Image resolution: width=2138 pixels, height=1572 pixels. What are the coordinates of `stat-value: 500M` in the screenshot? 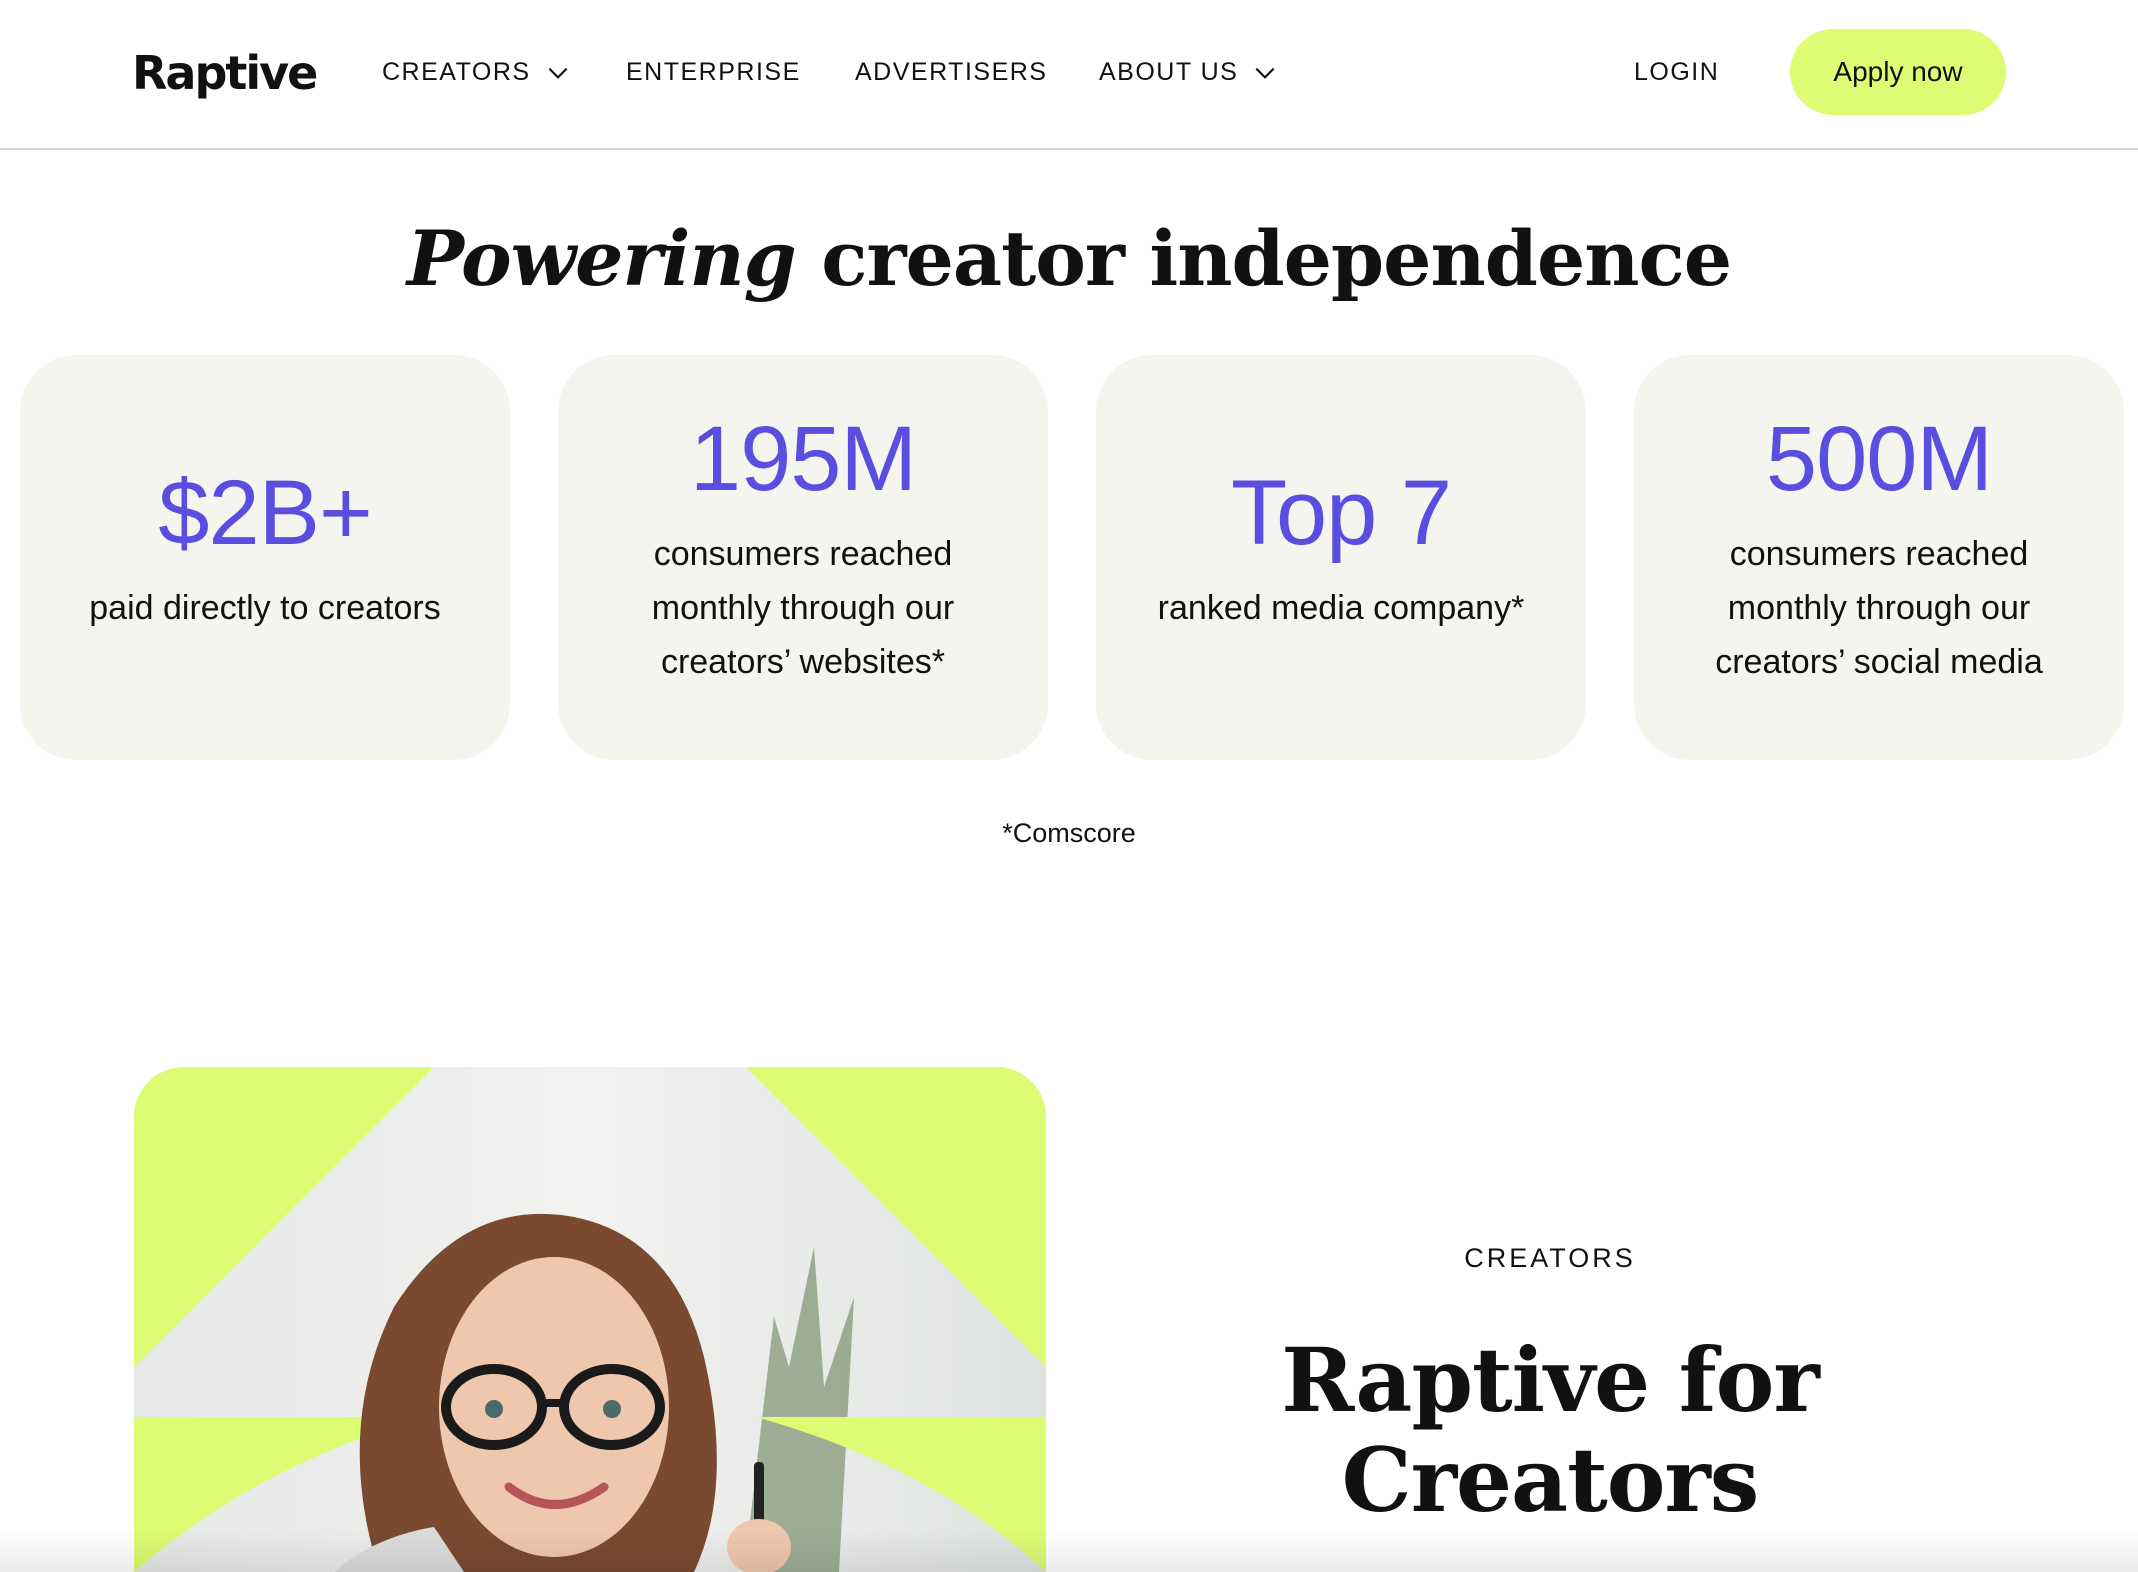 It's located at (1879, 459).